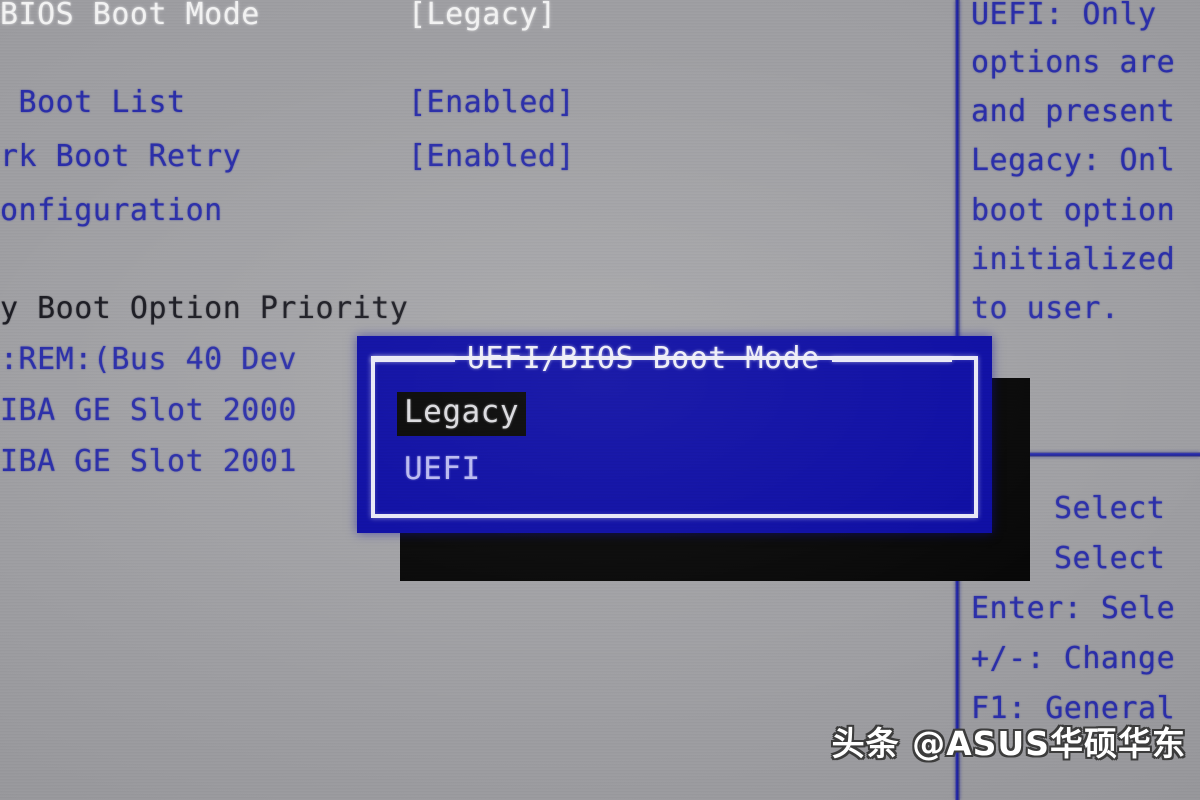 The height and width of the screenshot is (800, 1200). Describe the element at coordinates (1073, 62) in the screenshot. I see `help-text-line: options are` at that location.